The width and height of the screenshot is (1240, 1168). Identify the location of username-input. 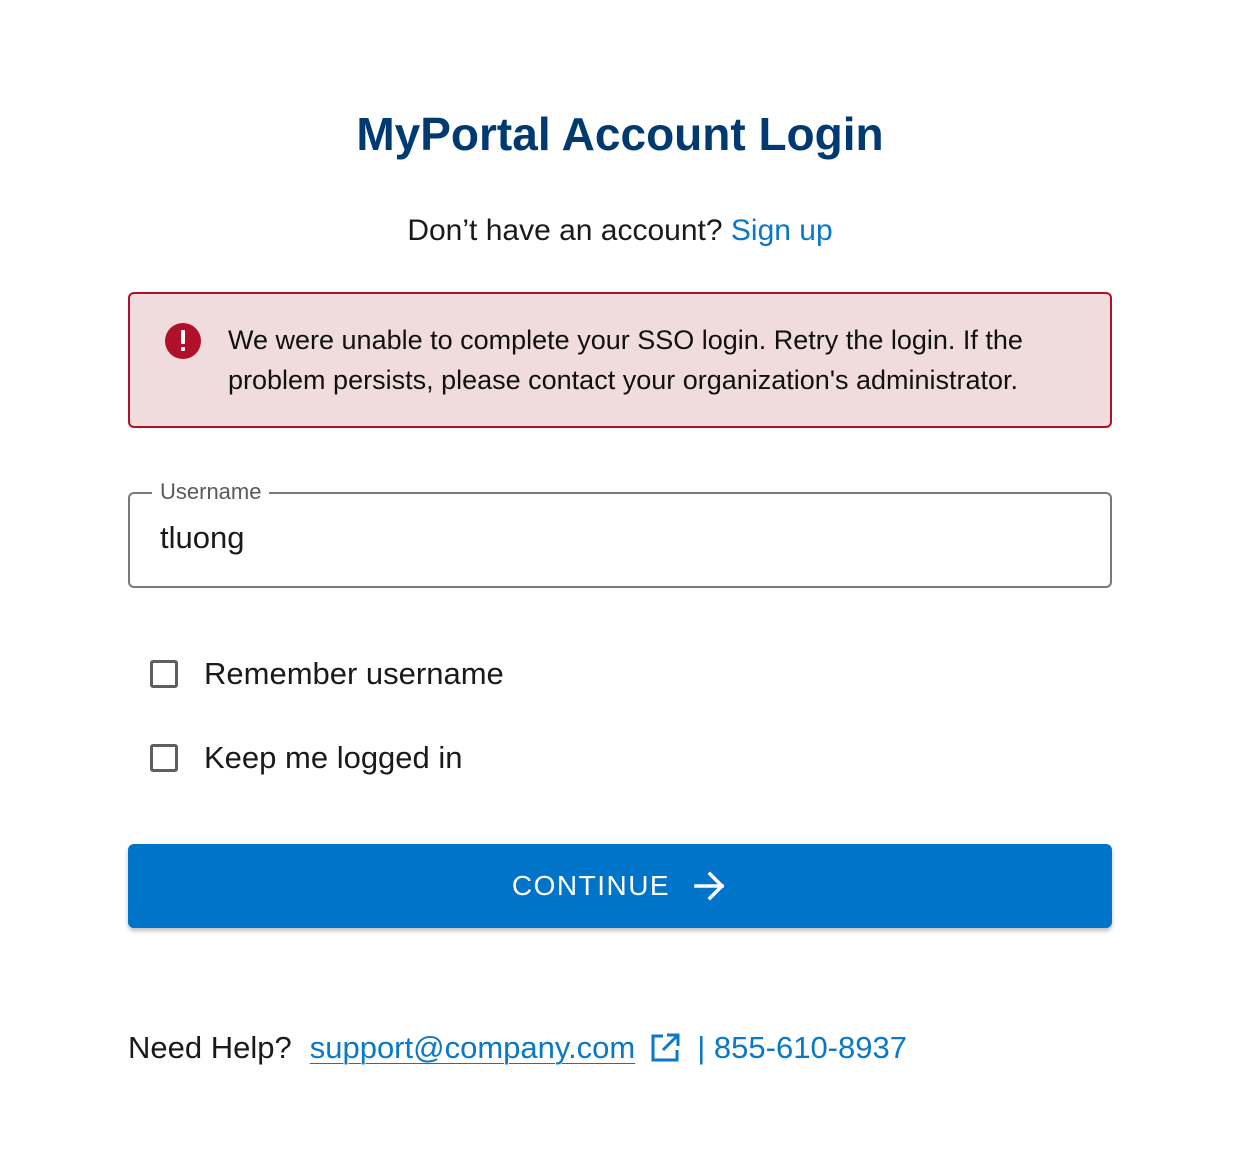
(620, 538).